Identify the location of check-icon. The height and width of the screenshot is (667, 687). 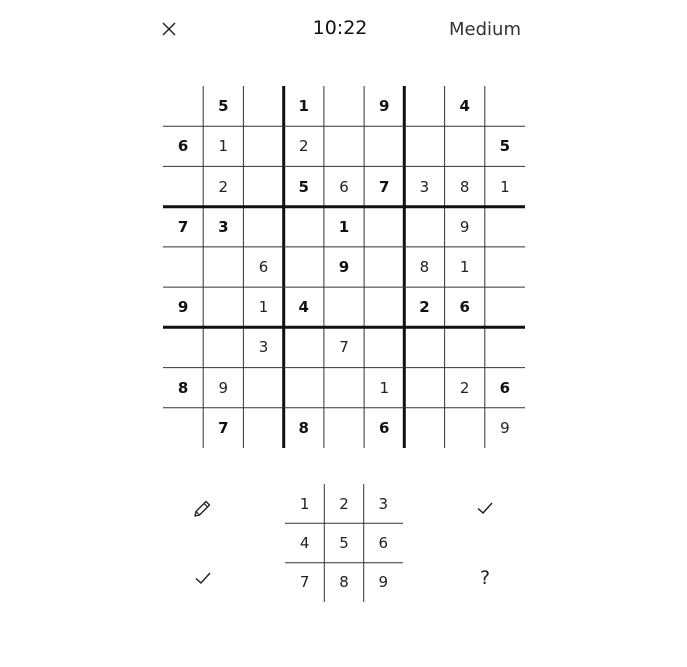
(203, 578).